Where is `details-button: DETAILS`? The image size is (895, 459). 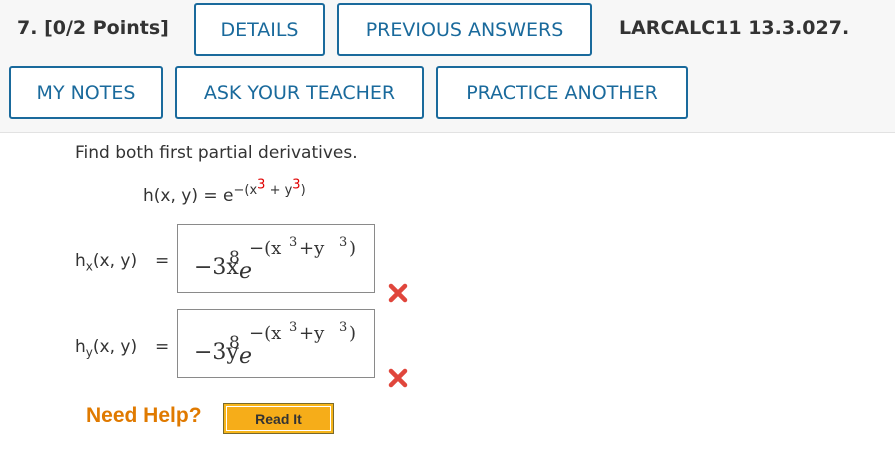
details-button: DETAILS is located at coordinates (259, 29).